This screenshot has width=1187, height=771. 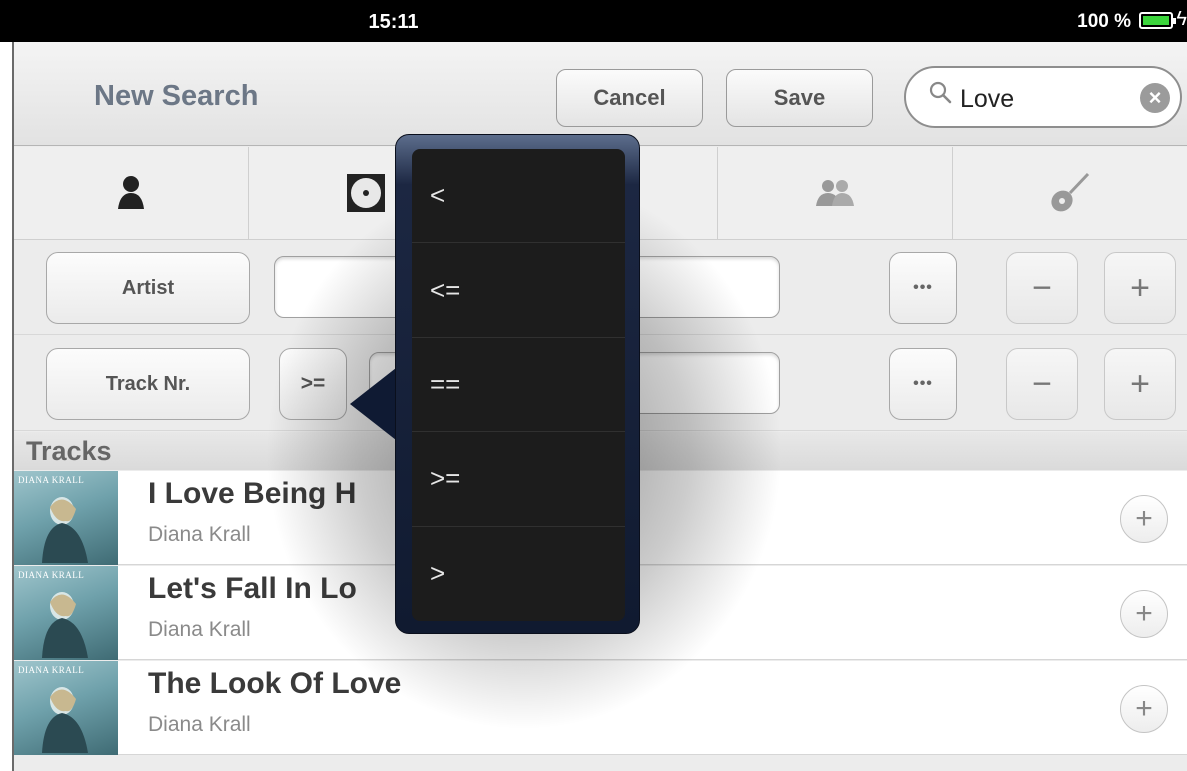 What do you see at coordinates (252, 493) in the screenshot?
I see `track-title: I Love Being H` at bounding box center [252, 493].